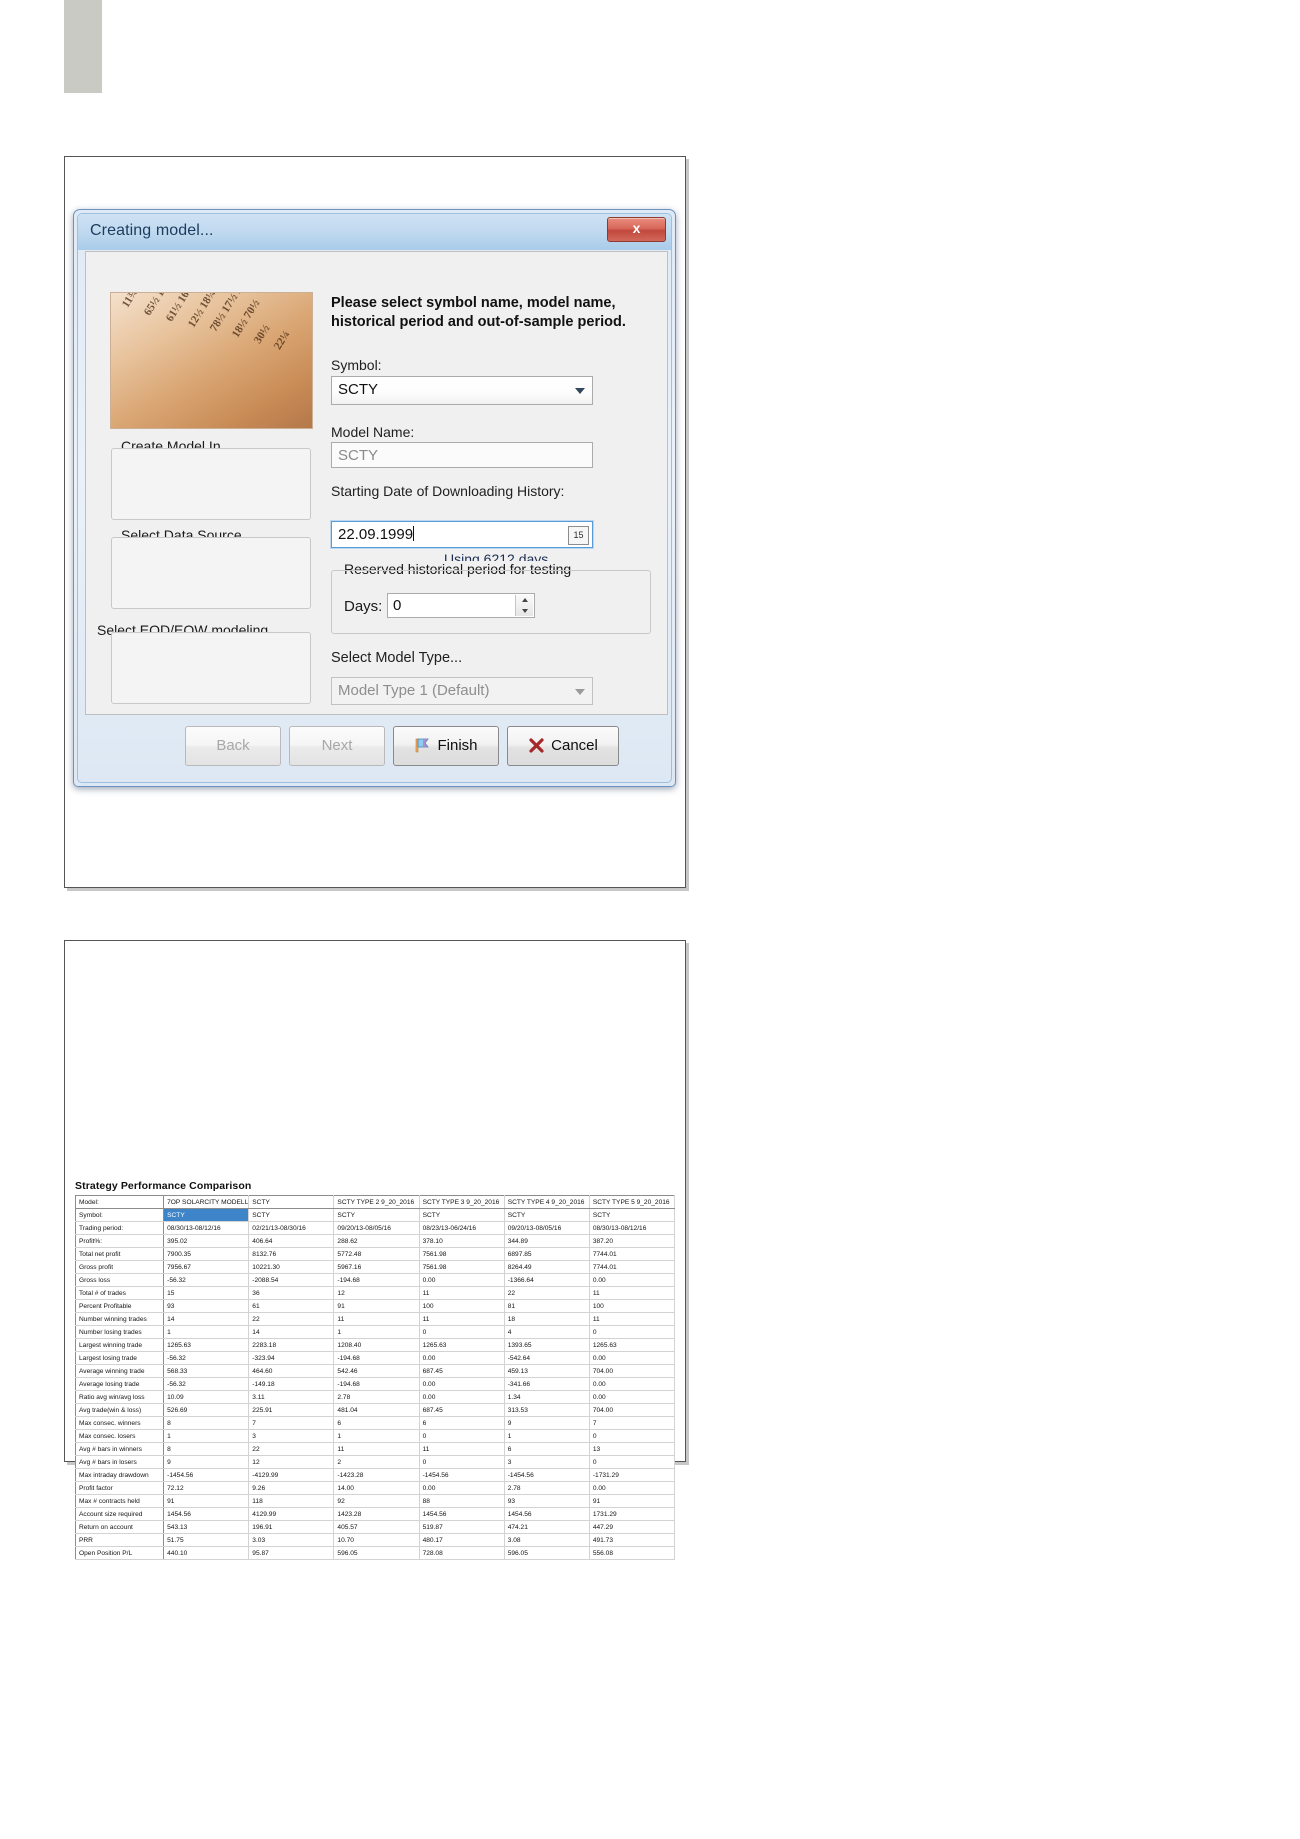 The width and height of the screenshot is (1300, 1839). Describe the element at coordinates (632, 1553) in the screenshot. I see `table-cell: 556.08` at that location.